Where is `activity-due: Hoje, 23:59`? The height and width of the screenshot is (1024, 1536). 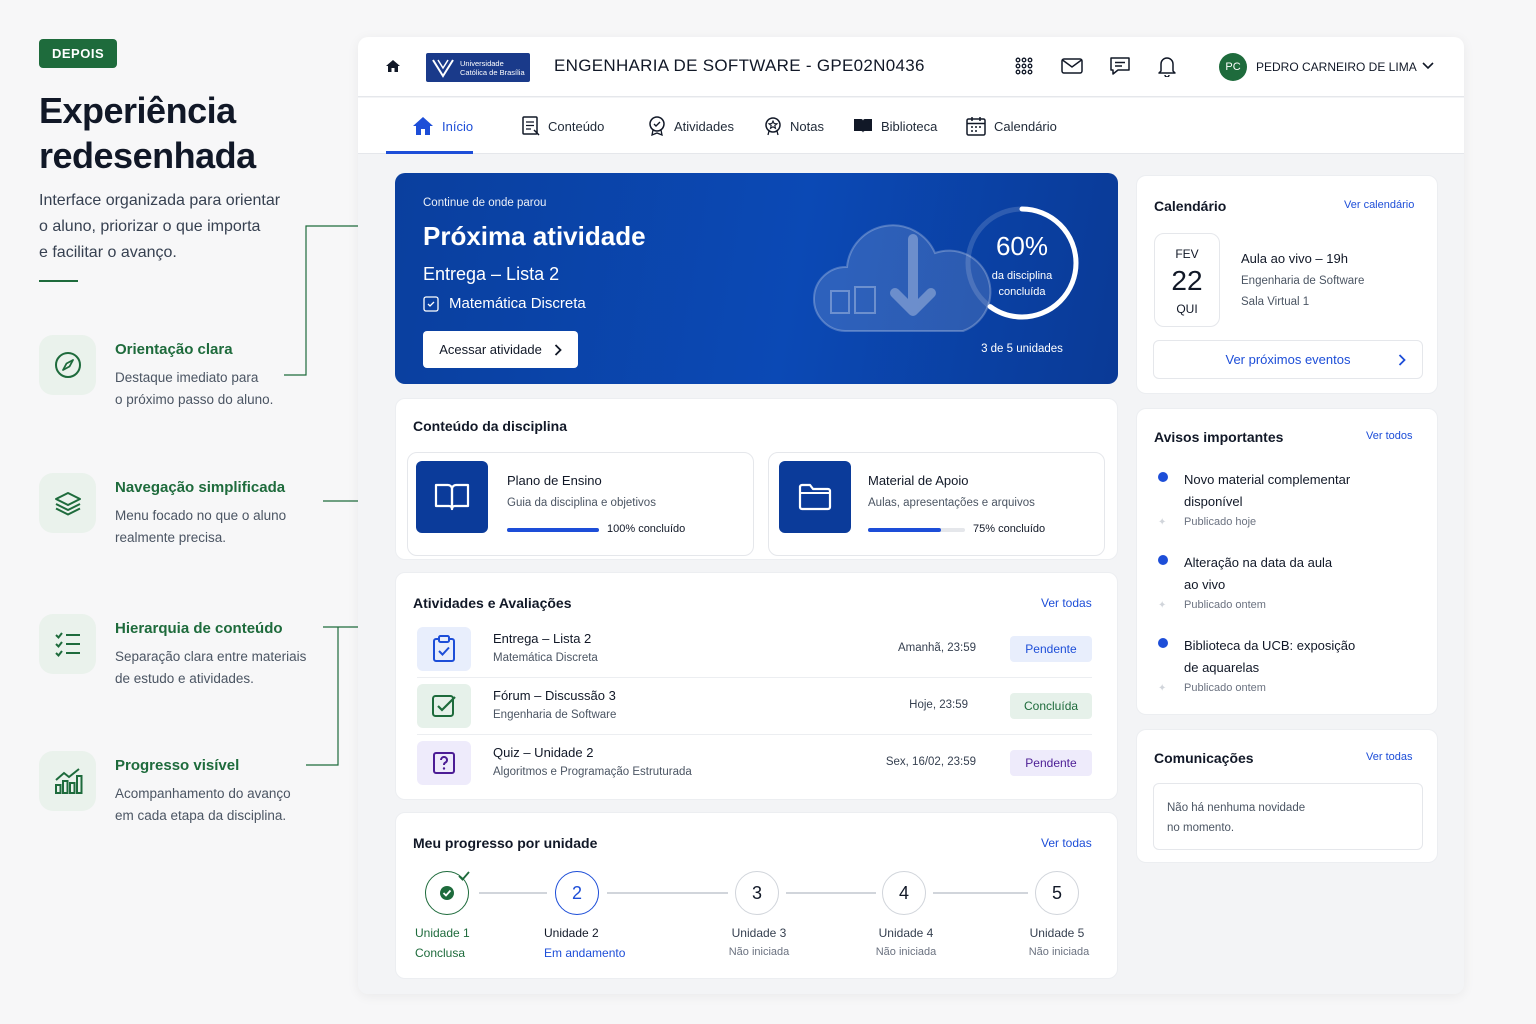 activity-due: Hoje, 23:59 is located at coordinates (938, 705).